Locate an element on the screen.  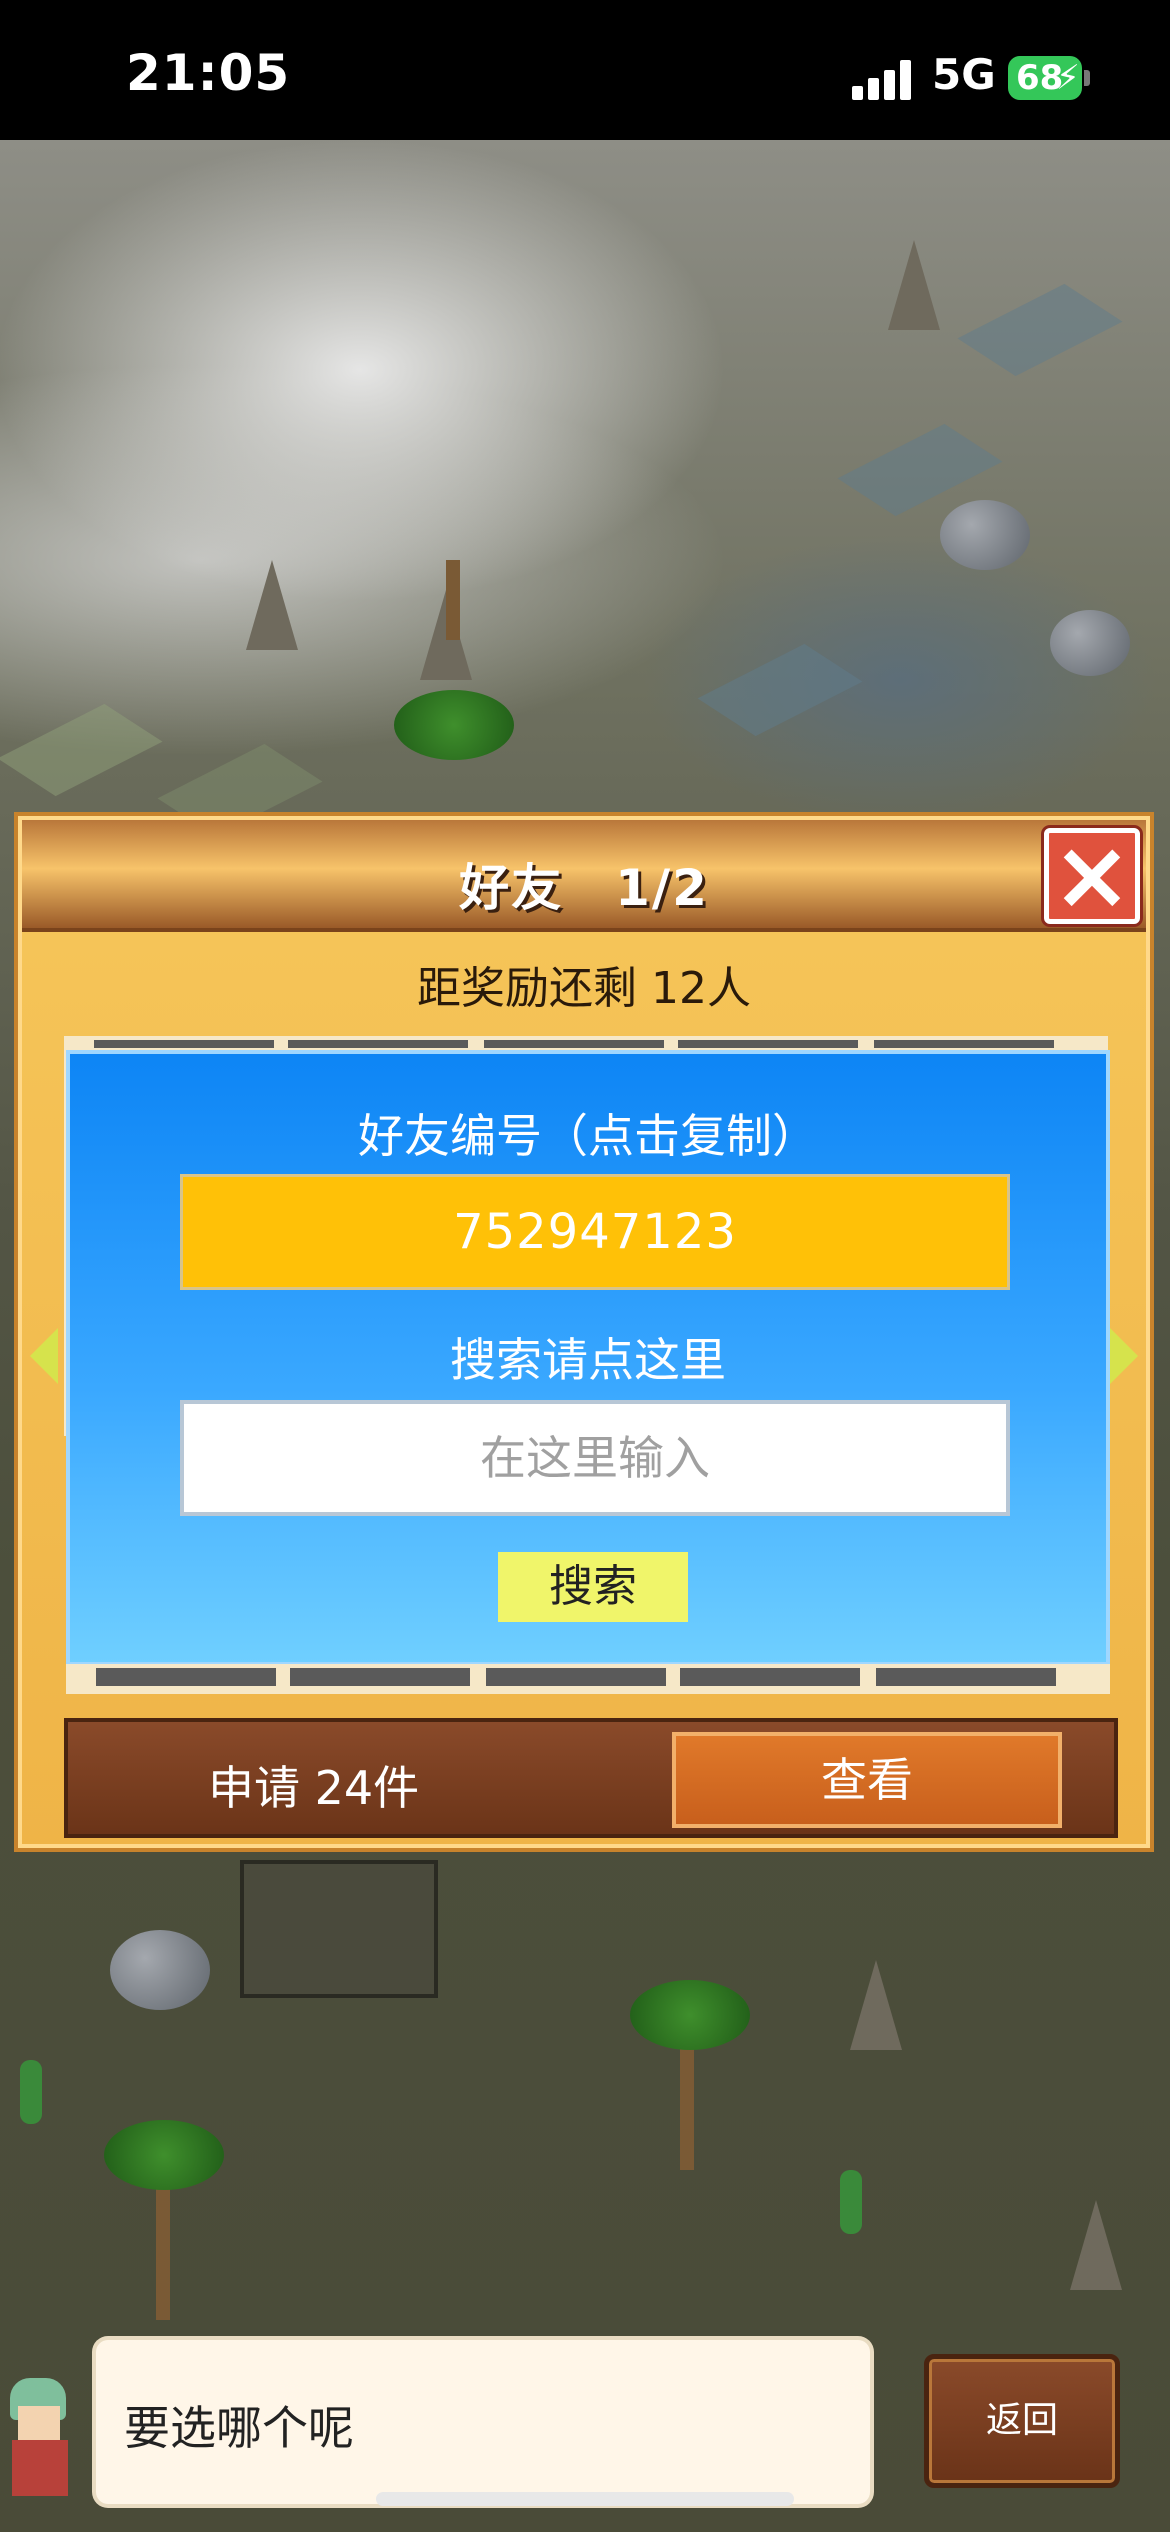
status-bar: 21:05 5G 68 ⚡ is located at coordinates (585, 70).